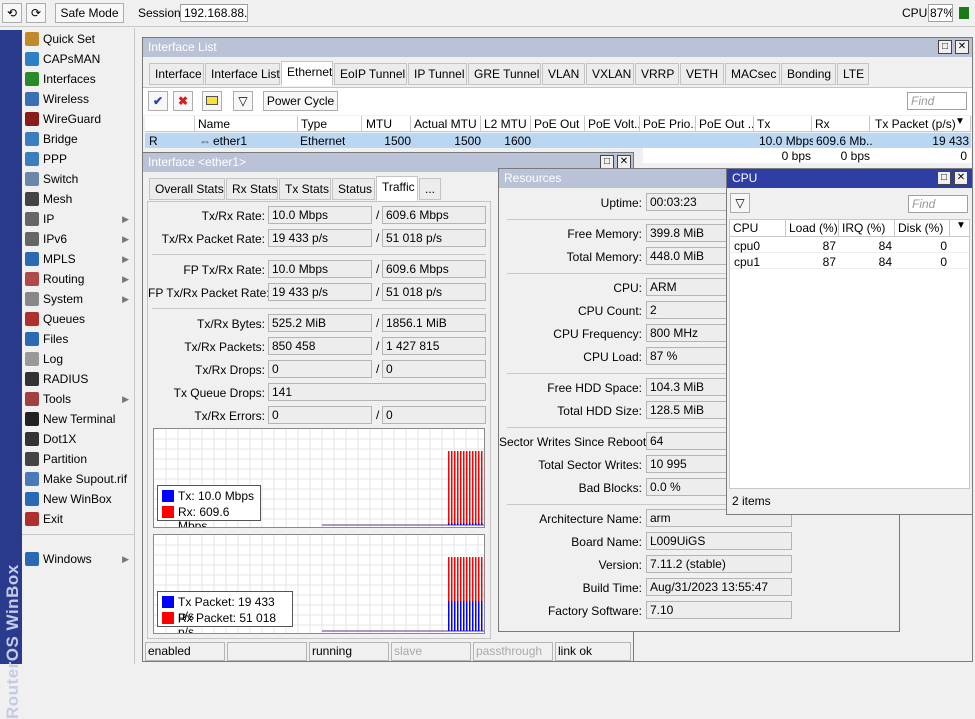  I want to click on tab-vxlan: VXLAN, so click(610, 74).